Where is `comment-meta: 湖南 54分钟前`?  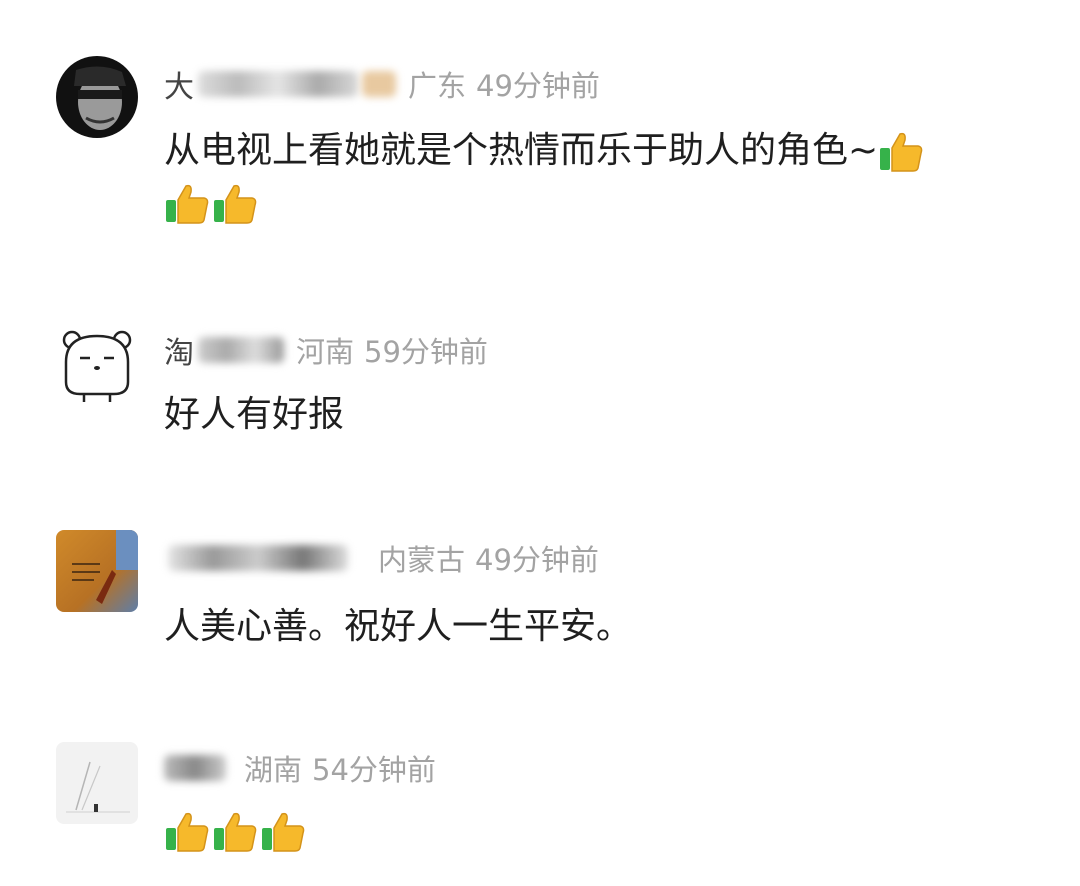
comment-meta: 湖南 54分钟前 is located at coordinates (300, 768).